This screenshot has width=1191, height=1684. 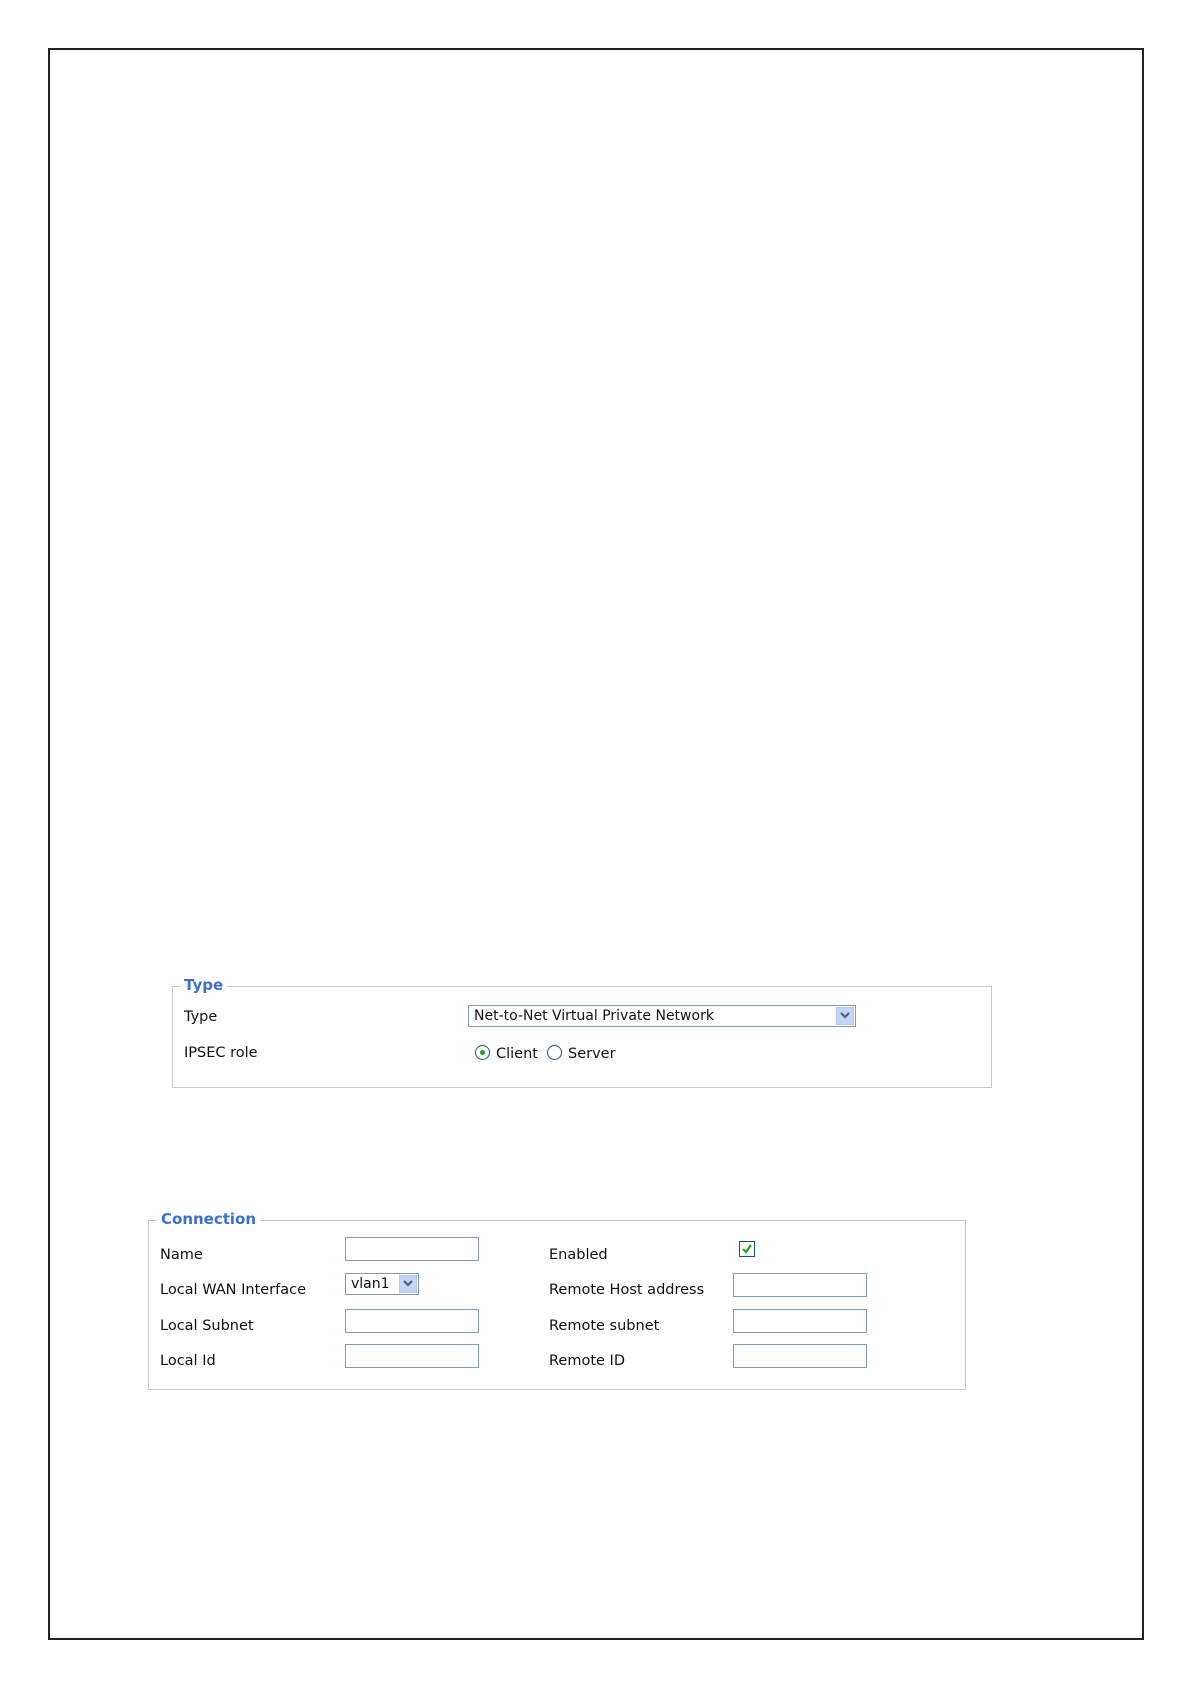 I want to click on role-client-radio, so click(x=482, y=1052).